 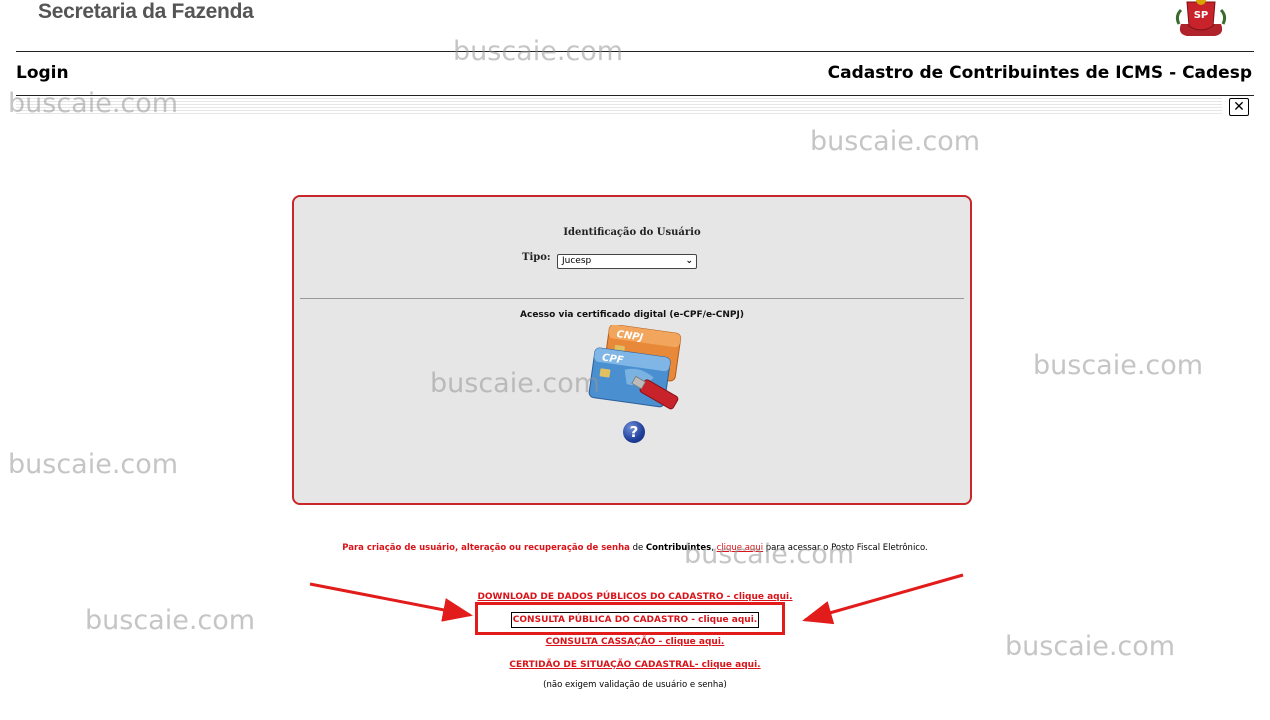 What do you see at coordinates (635, 95) in the screenshot?
I see `header-rule-bottom` at bounding box center [635, 95].